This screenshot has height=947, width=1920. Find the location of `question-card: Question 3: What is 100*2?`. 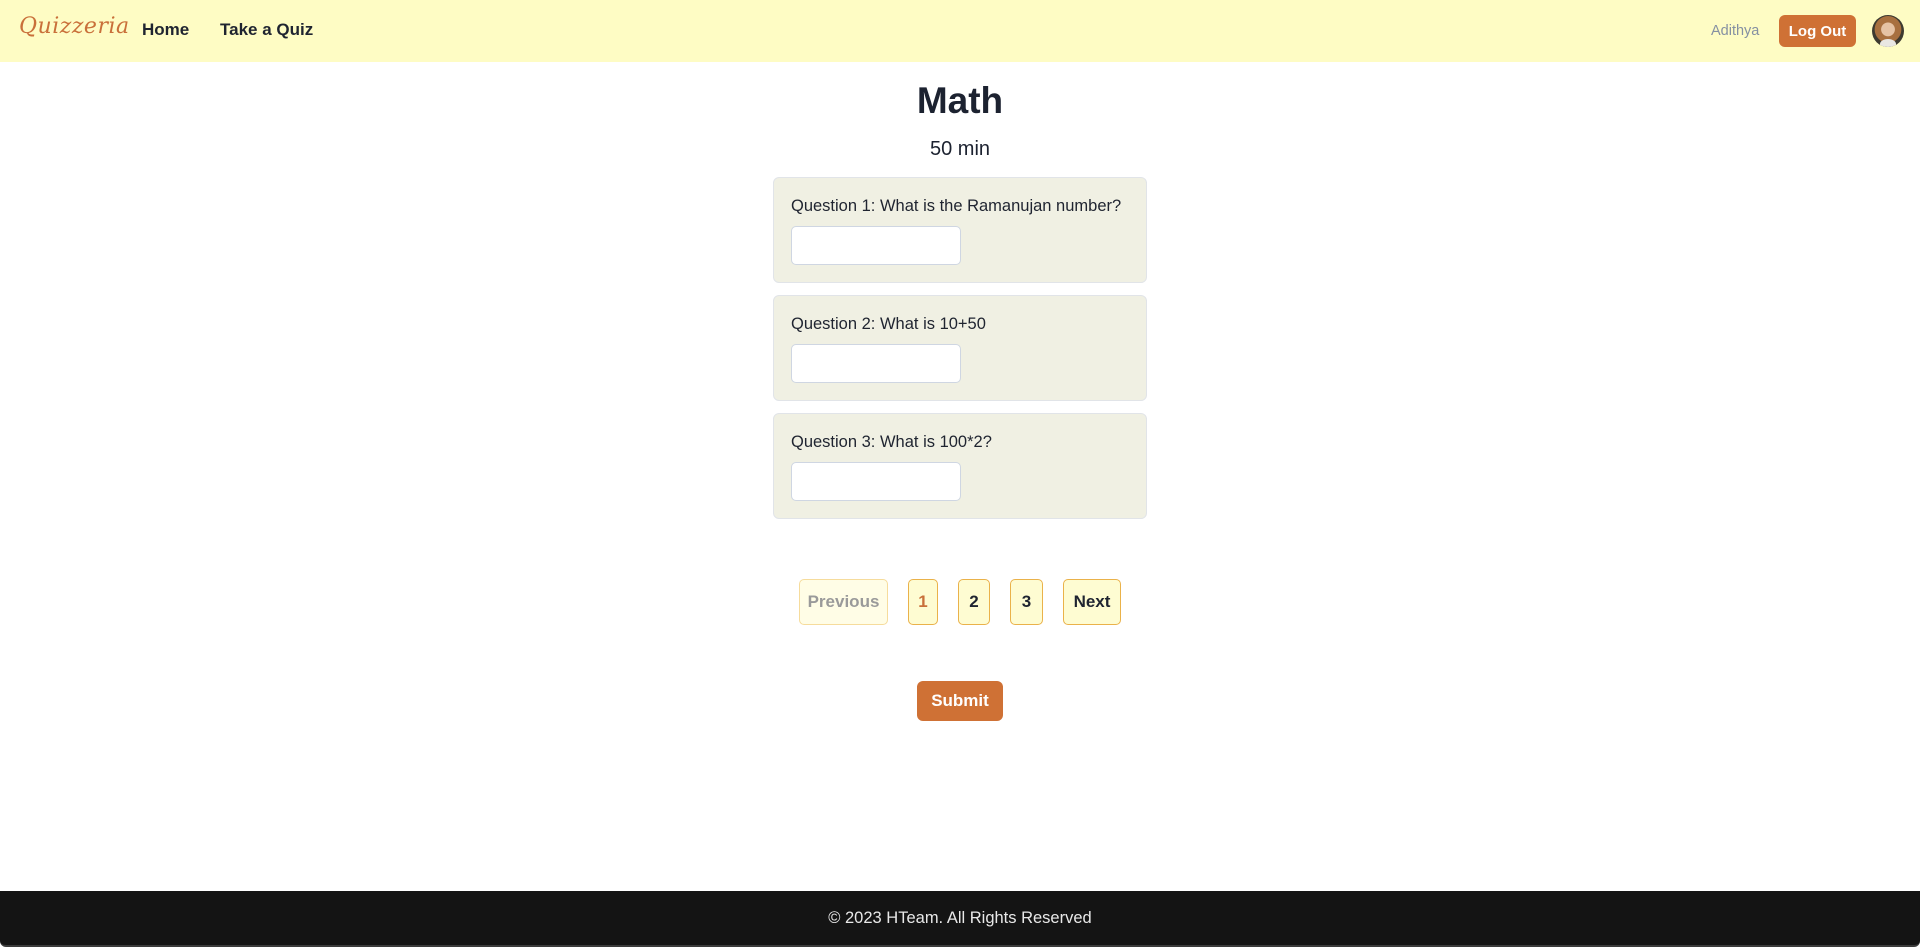

question-card: Question 3: What is 100*2? is located at coordinates (960, 466).